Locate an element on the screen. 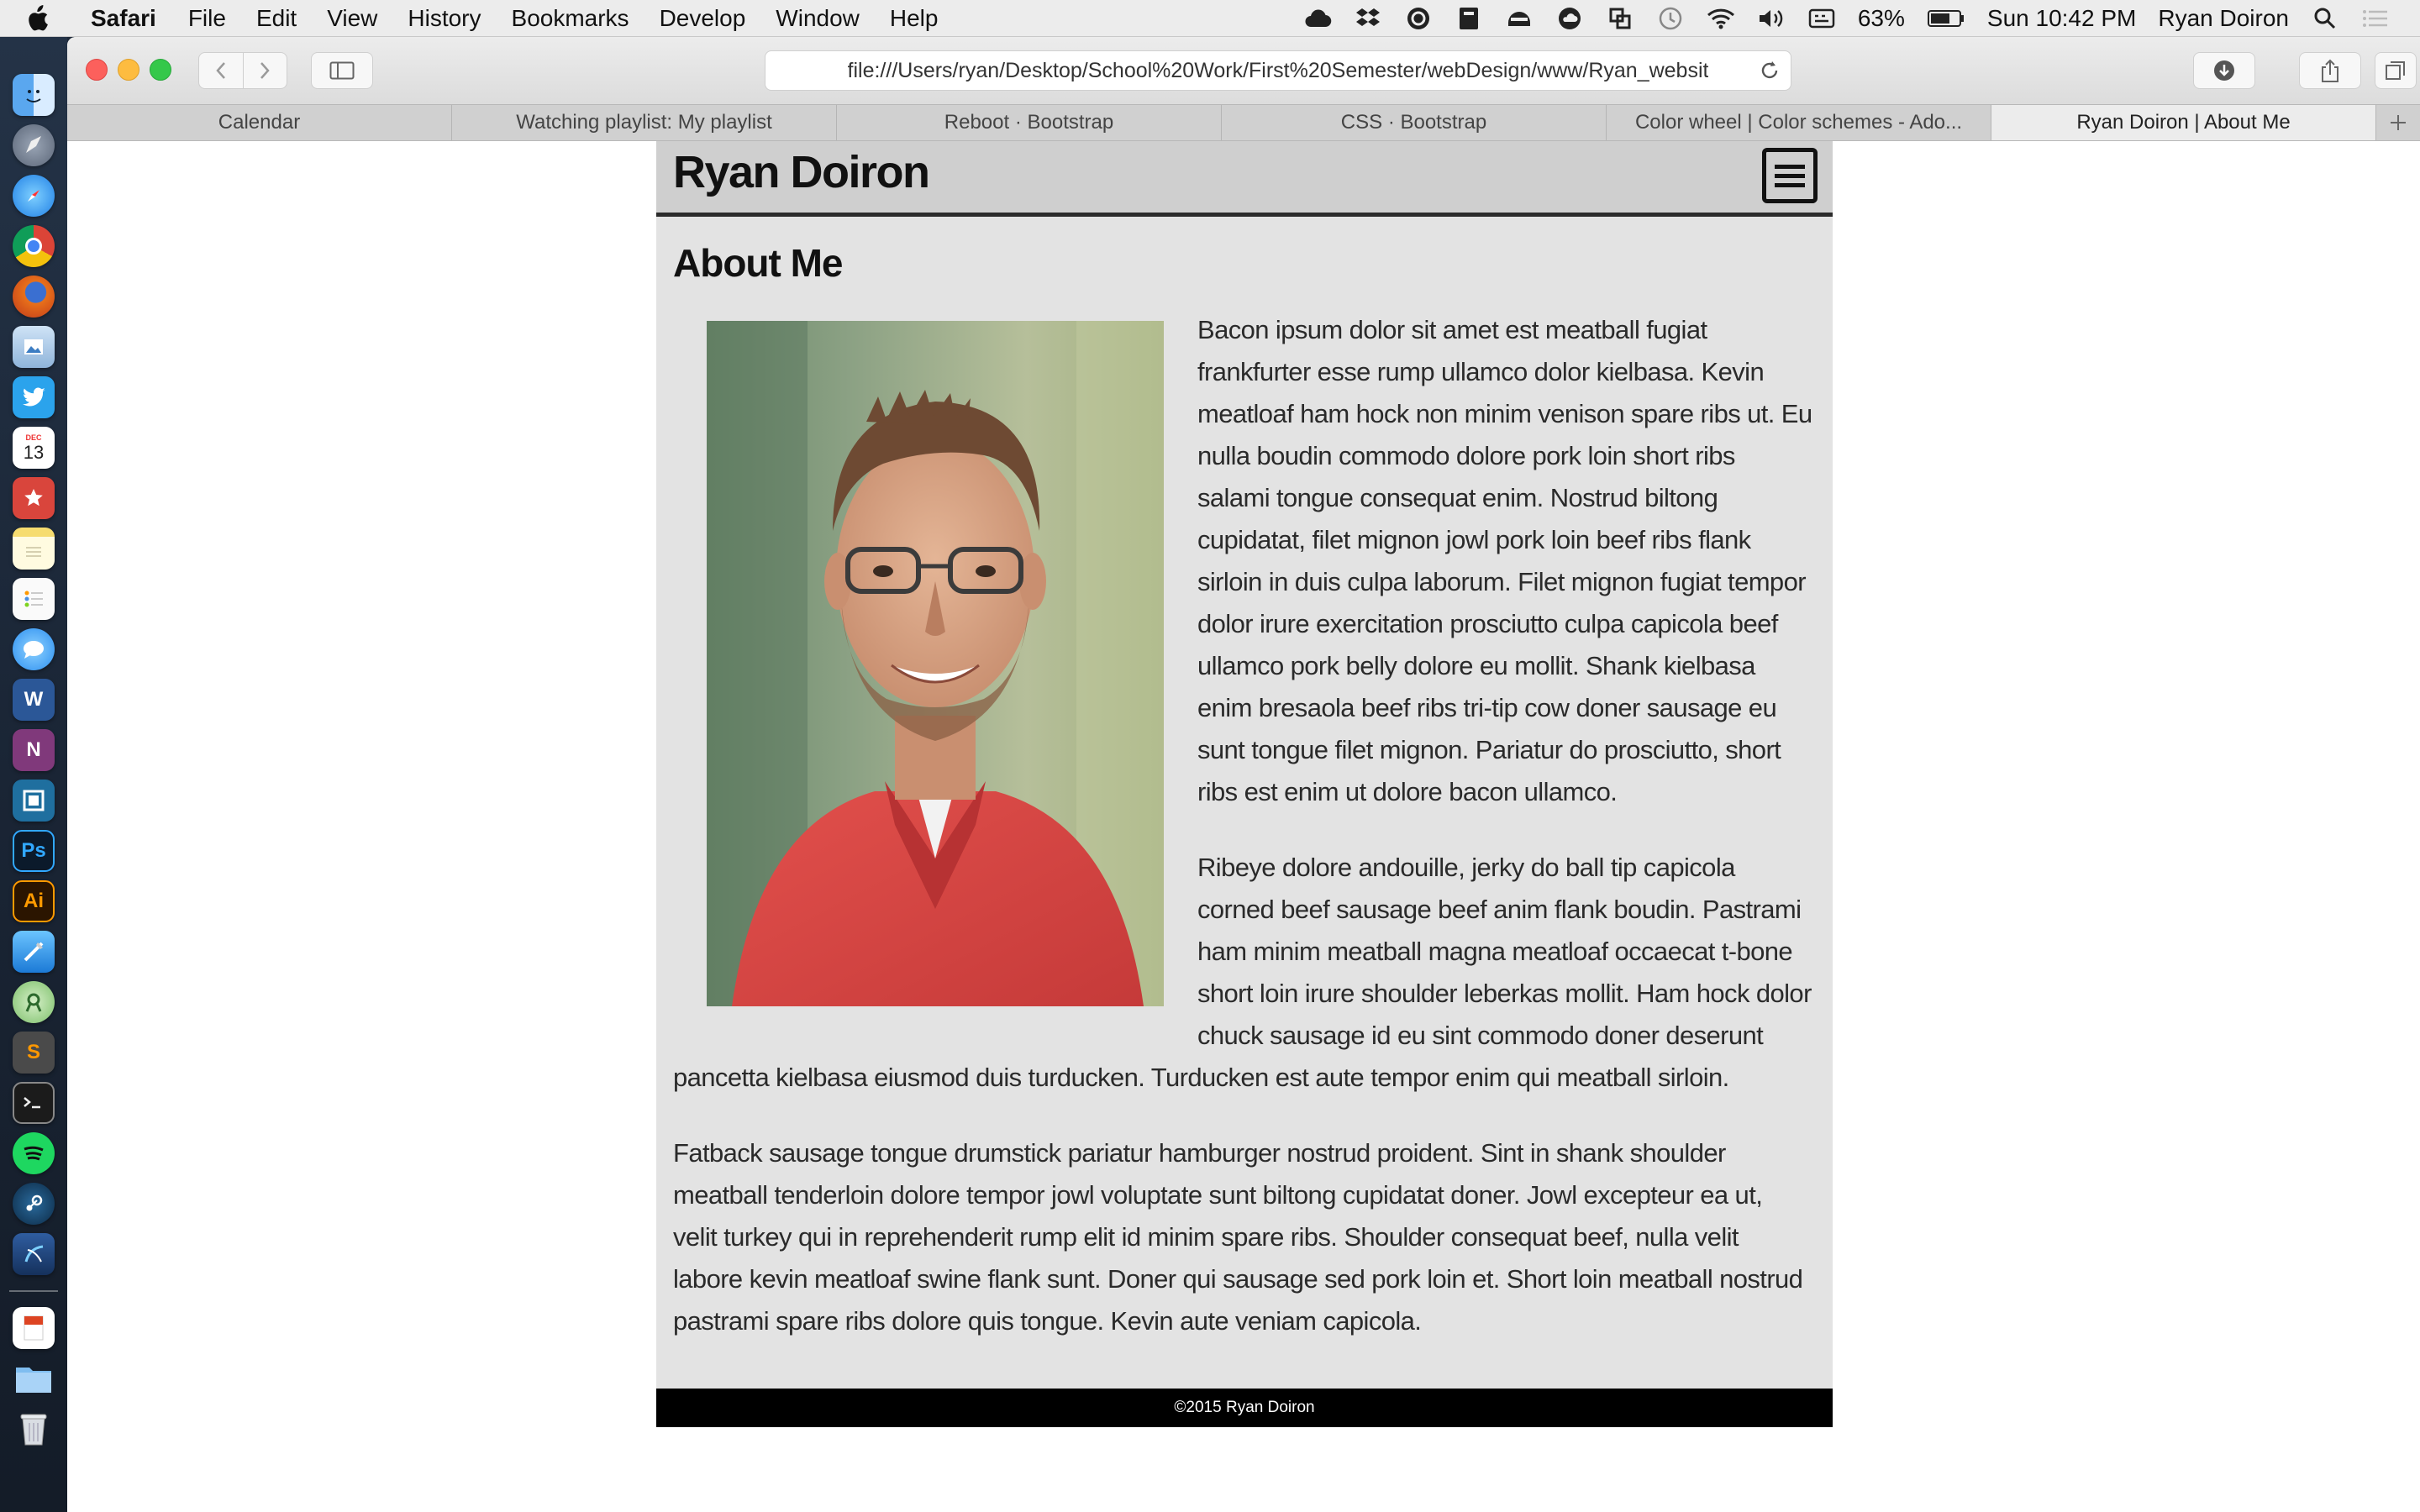 The width and height of the screenshot is (2420, 1512). back-button is located at coordinates (221, 70).